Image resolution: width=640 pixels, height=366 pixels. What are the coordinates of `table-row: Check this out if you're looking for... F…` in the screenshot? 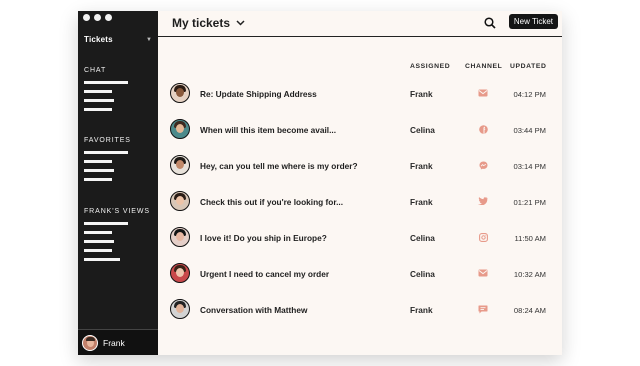 It's located at (360, 209).